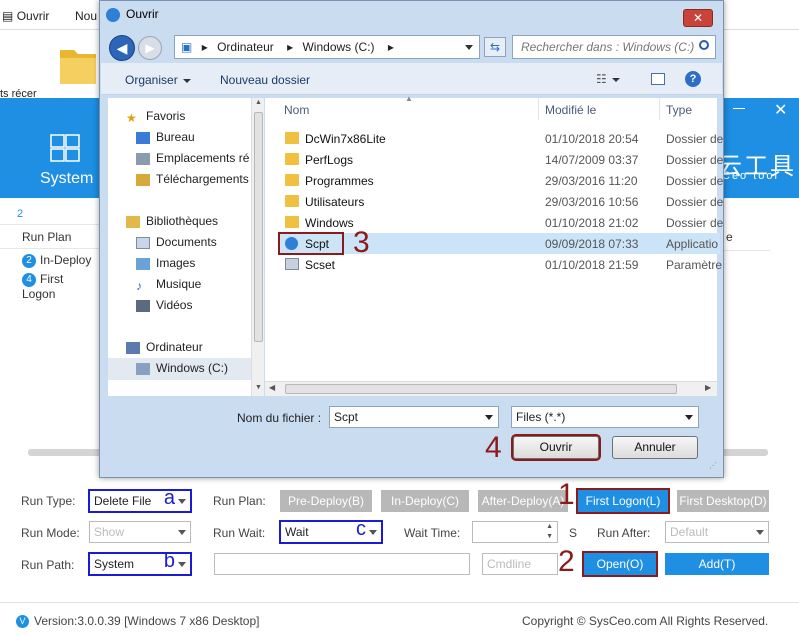  Describe the element at coordinates (122, 48) in the screenshot. I see `back-button: ◀` at that location.